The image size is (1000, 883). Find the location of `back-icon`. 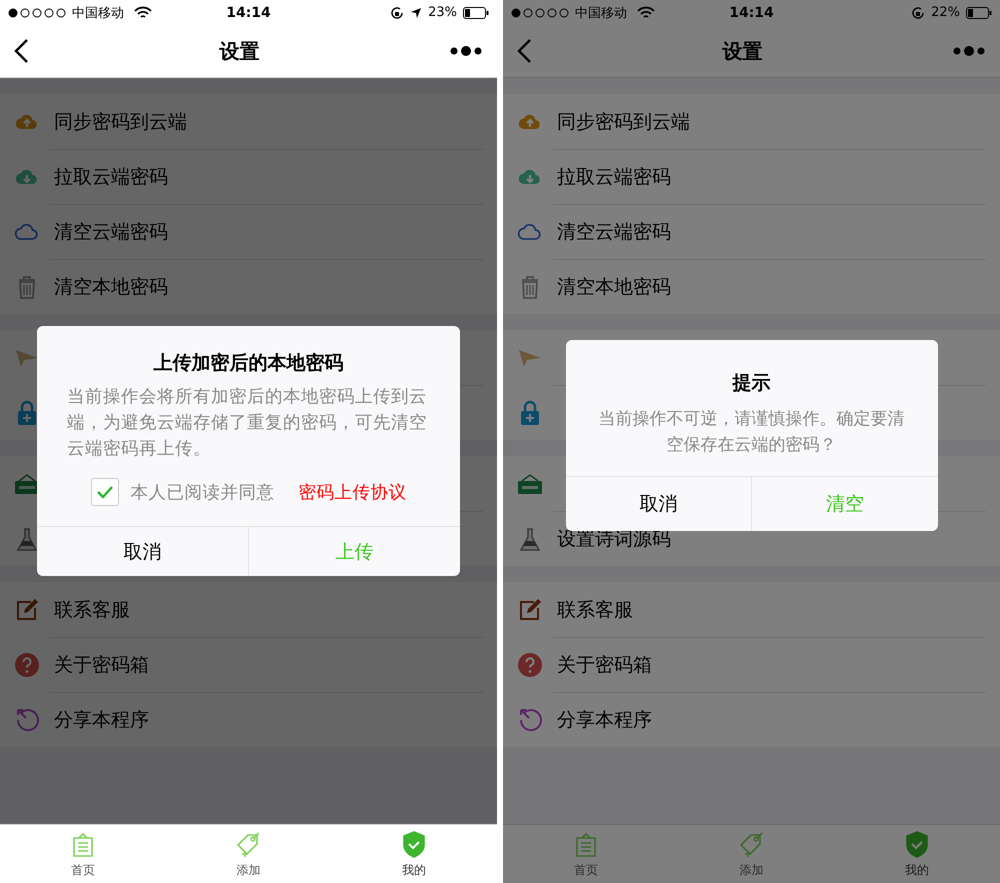

back-icon is located at coordinates (22, 51).